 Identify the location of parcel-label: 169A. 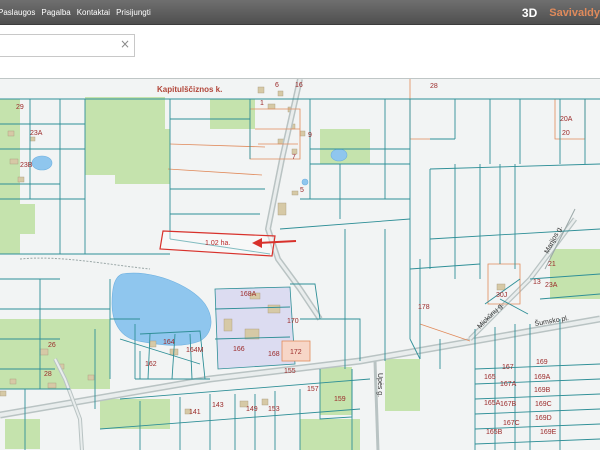
(542, 377).